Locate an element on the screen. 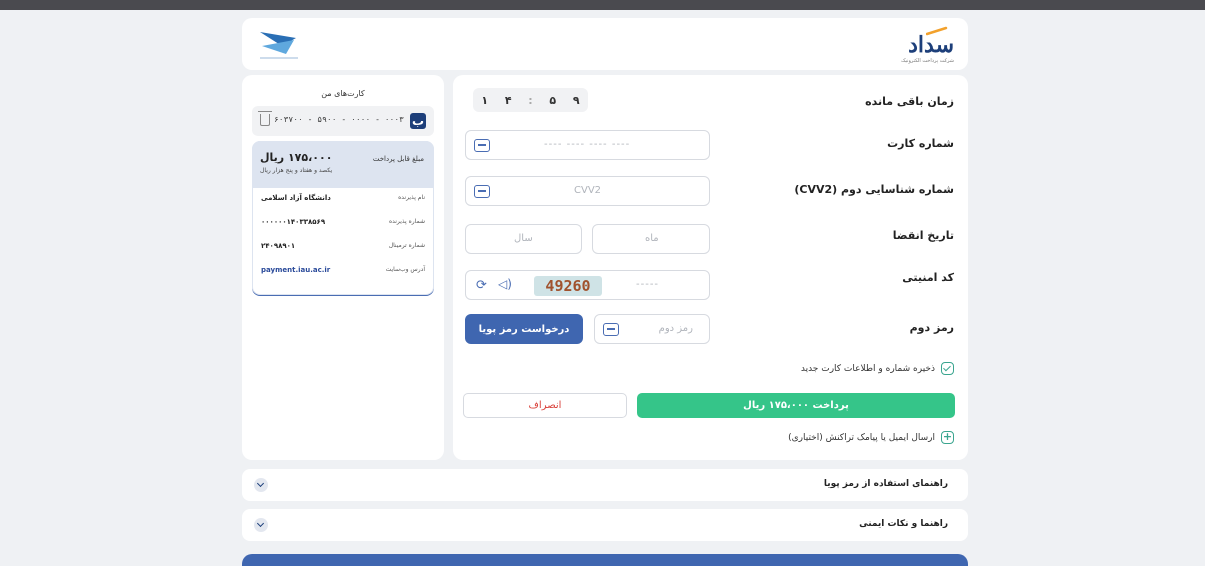 This screenshot has width=1205, height=566. sadad-logo: سداد شرکت پرداخت الکترونیک is located at coordinates (924, 46).